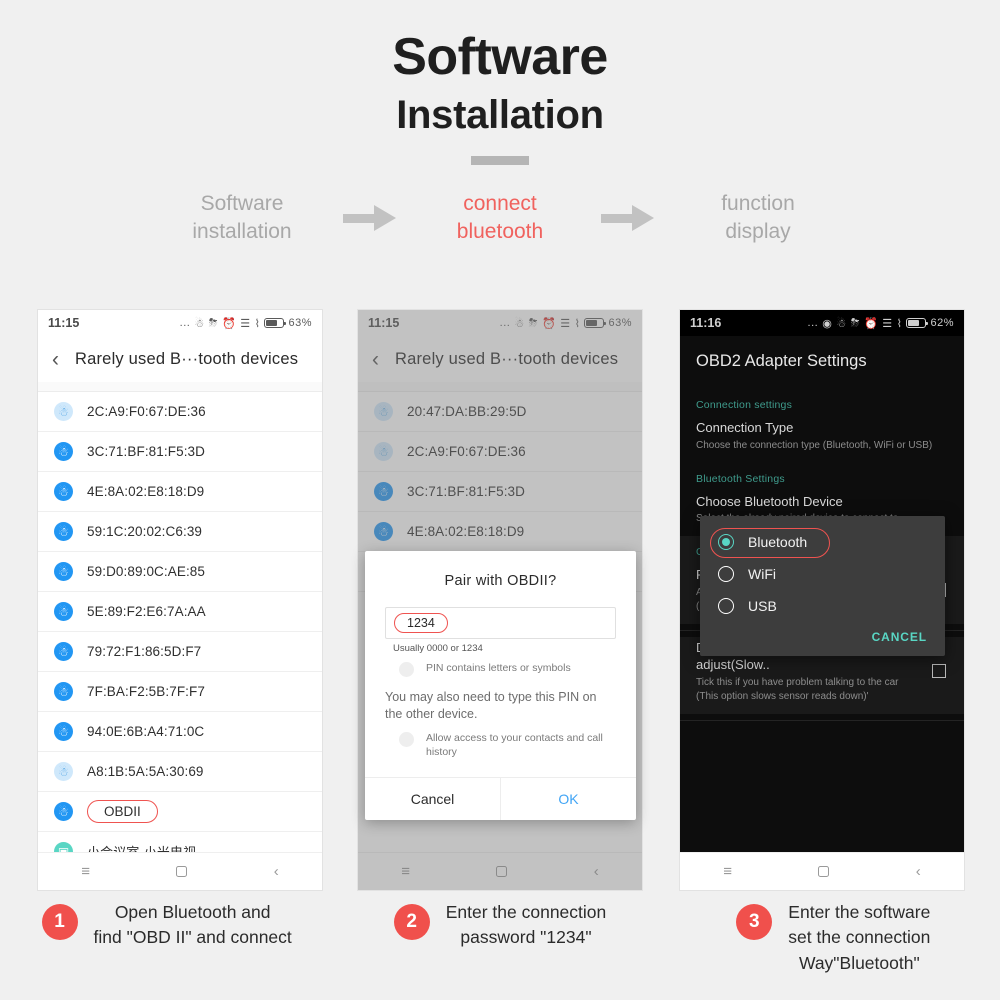 The width and height of the screenshot is (1000, 1000). Describe the element at coordinates (500, 96) in the screenshot. I see `page-header: Software Installation` at that location.